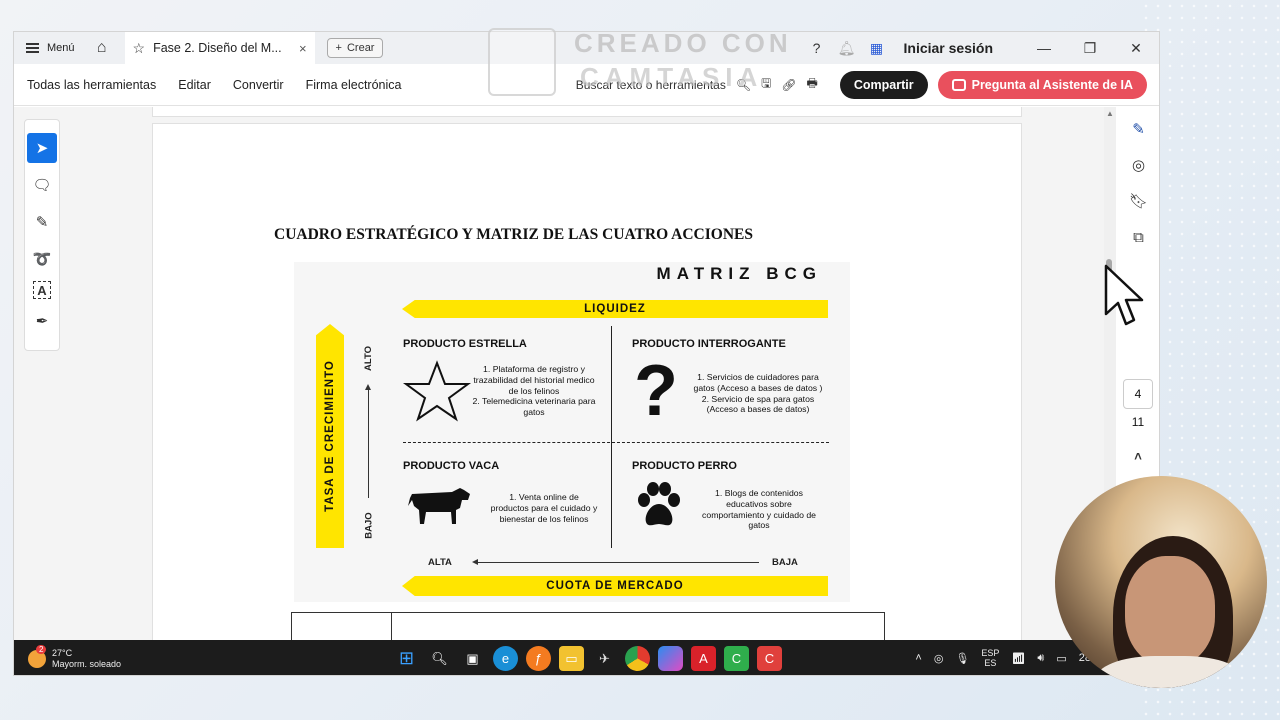  What do you see at coordinates (883, 84) in the screenshot?
I see `share-button: Compartir` at bounding box center [883, 84].